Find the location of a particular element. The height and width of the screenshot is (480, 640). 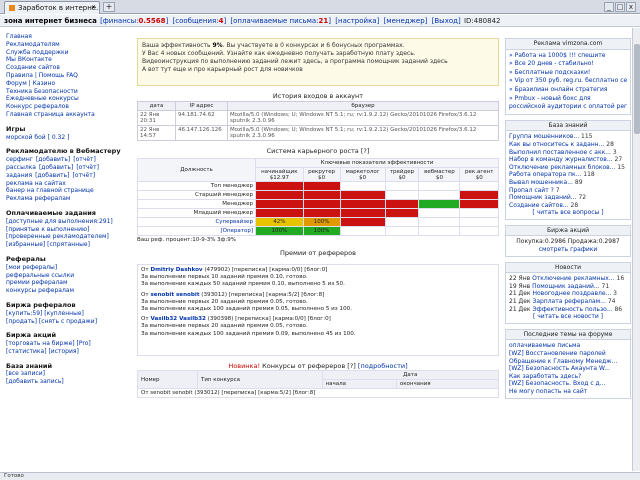

knowledge-base-link: [добавить запись] is located at coordinates (69, 382).